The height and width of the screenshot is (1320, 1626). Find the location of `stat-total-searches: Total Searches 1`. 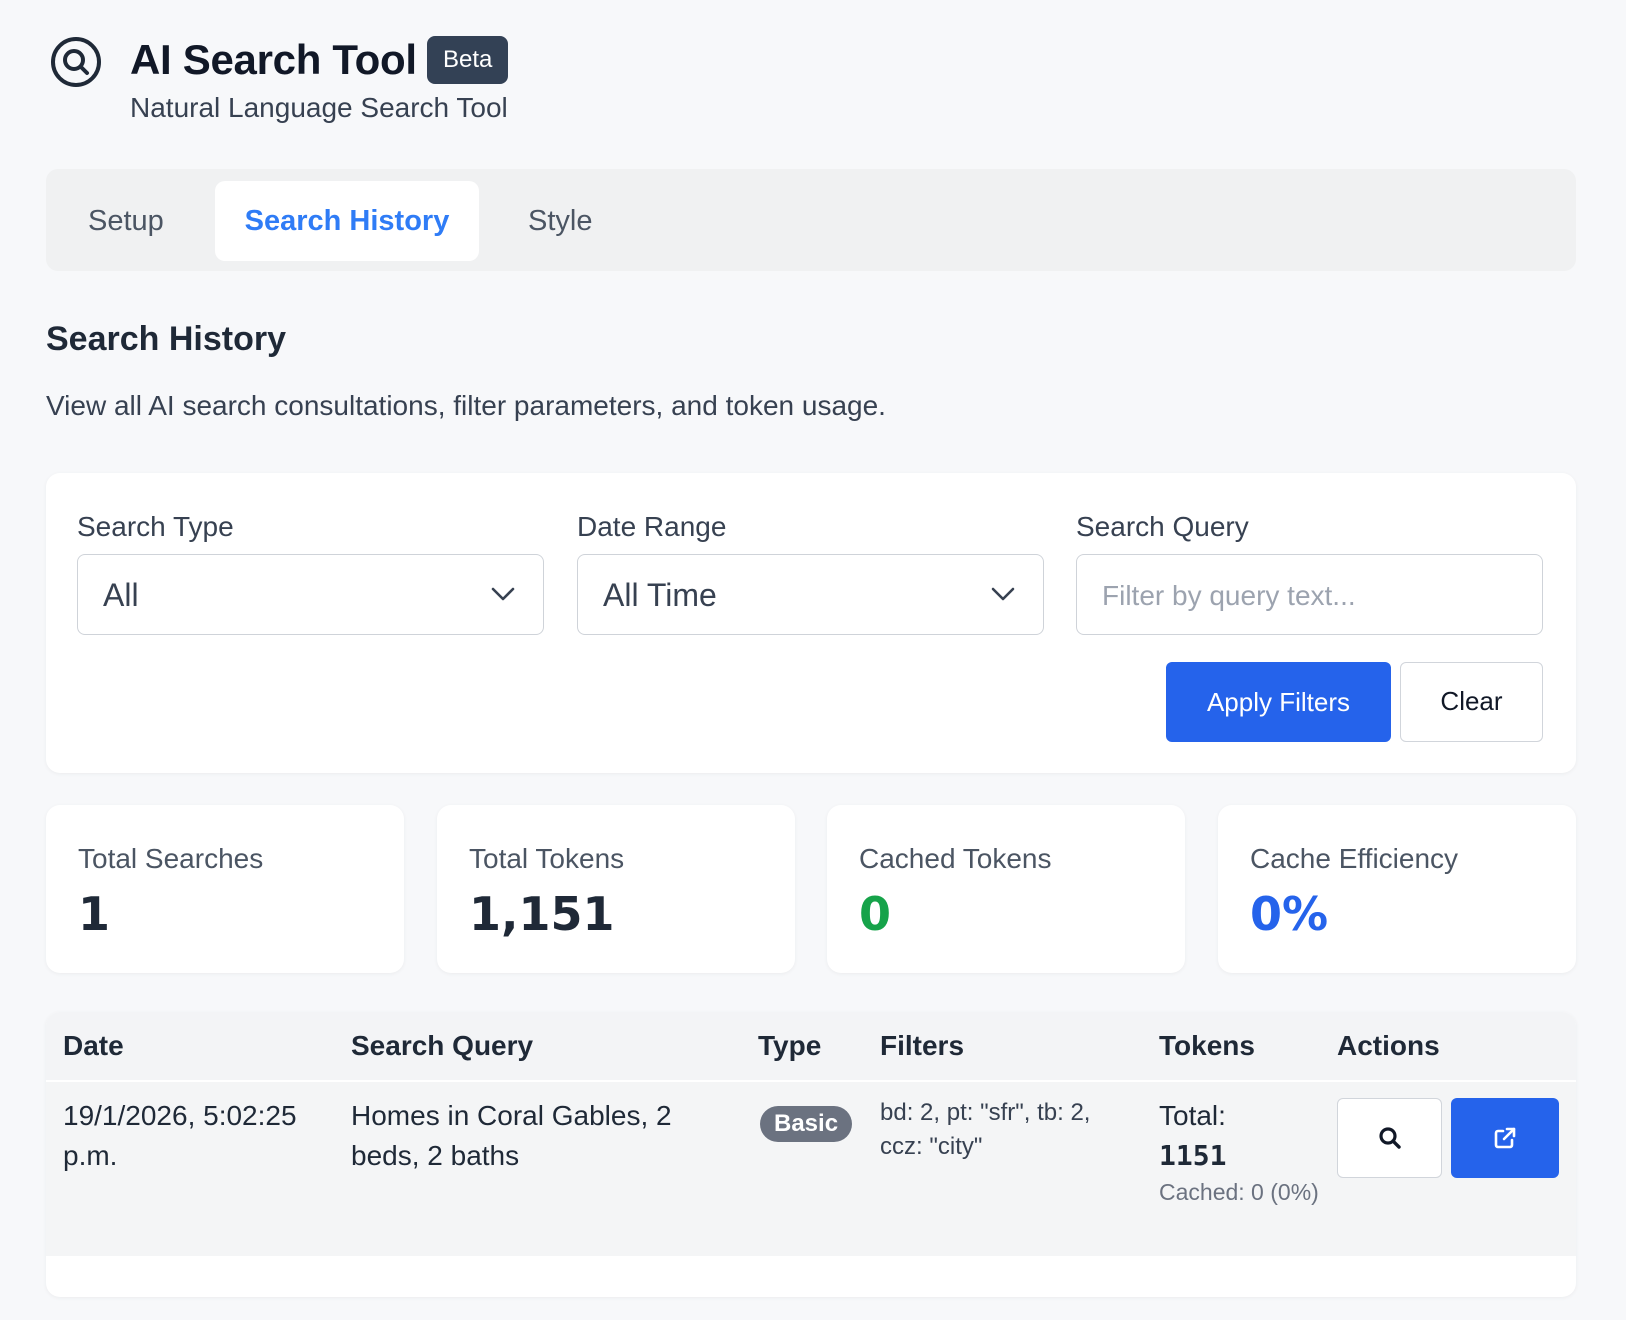

stat-total-searches: Total Searches 1 is located at coordinates (225, 889).